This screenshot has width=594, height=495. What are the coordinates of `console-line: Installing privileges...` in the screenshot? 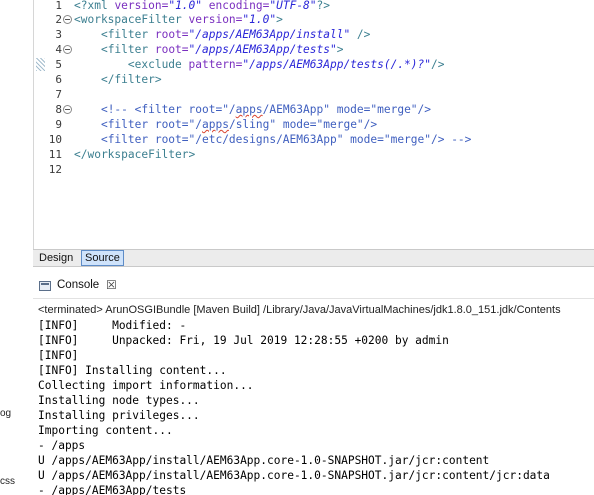 It's located at (119, 415).